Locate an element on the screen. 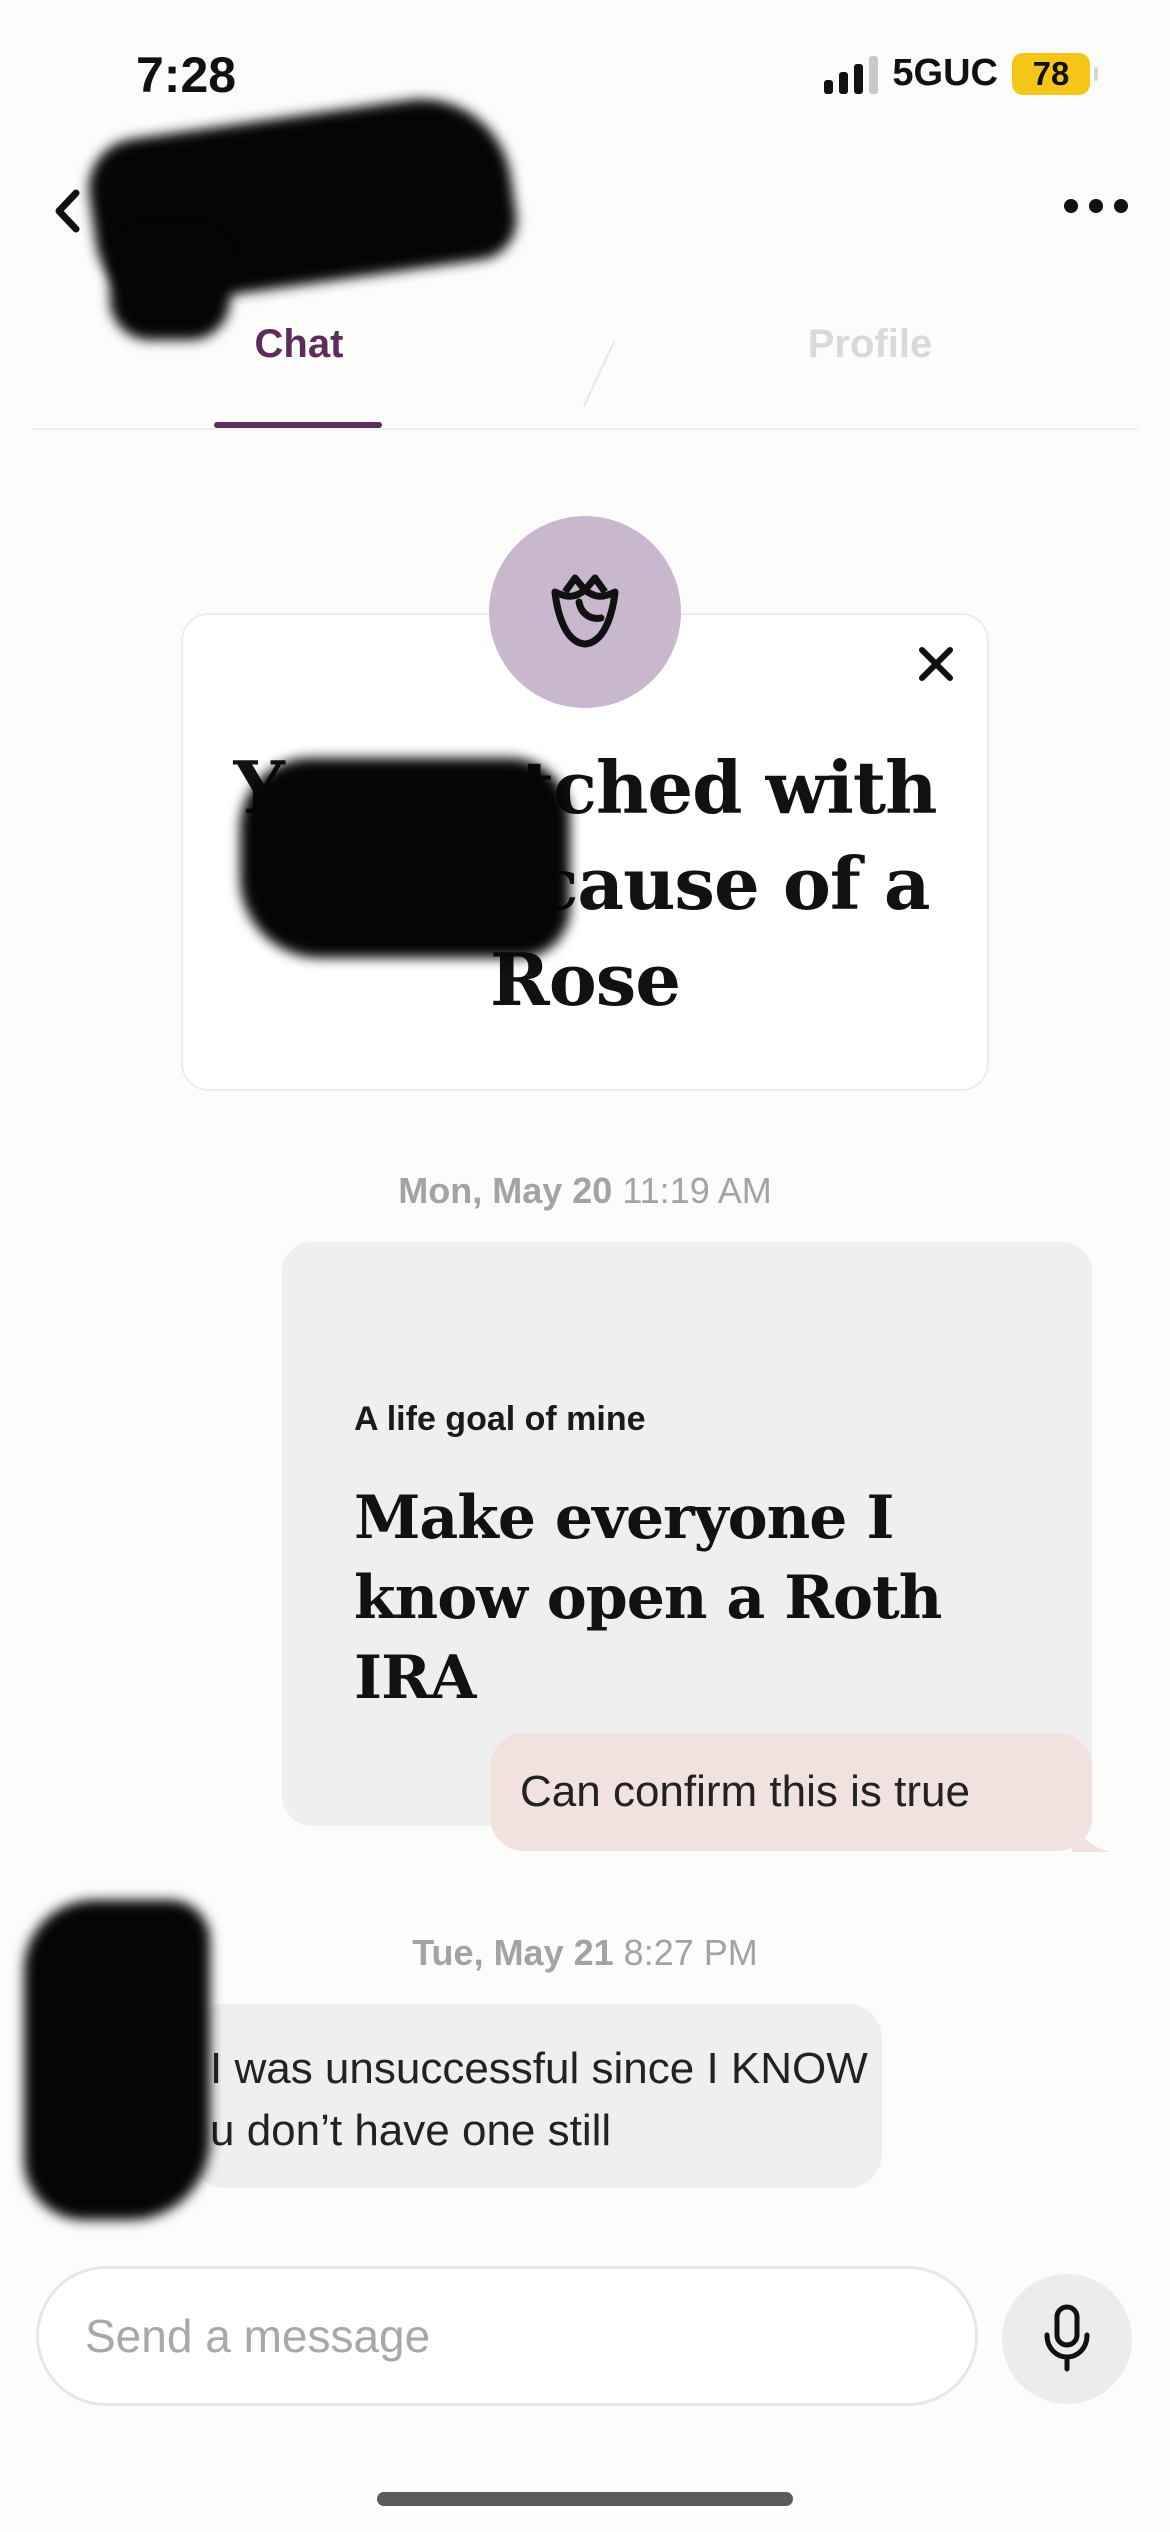 The image size is (1170, 2532). timestamp-1-day: Mon, May 20 is located at coordinates (505, 1190).